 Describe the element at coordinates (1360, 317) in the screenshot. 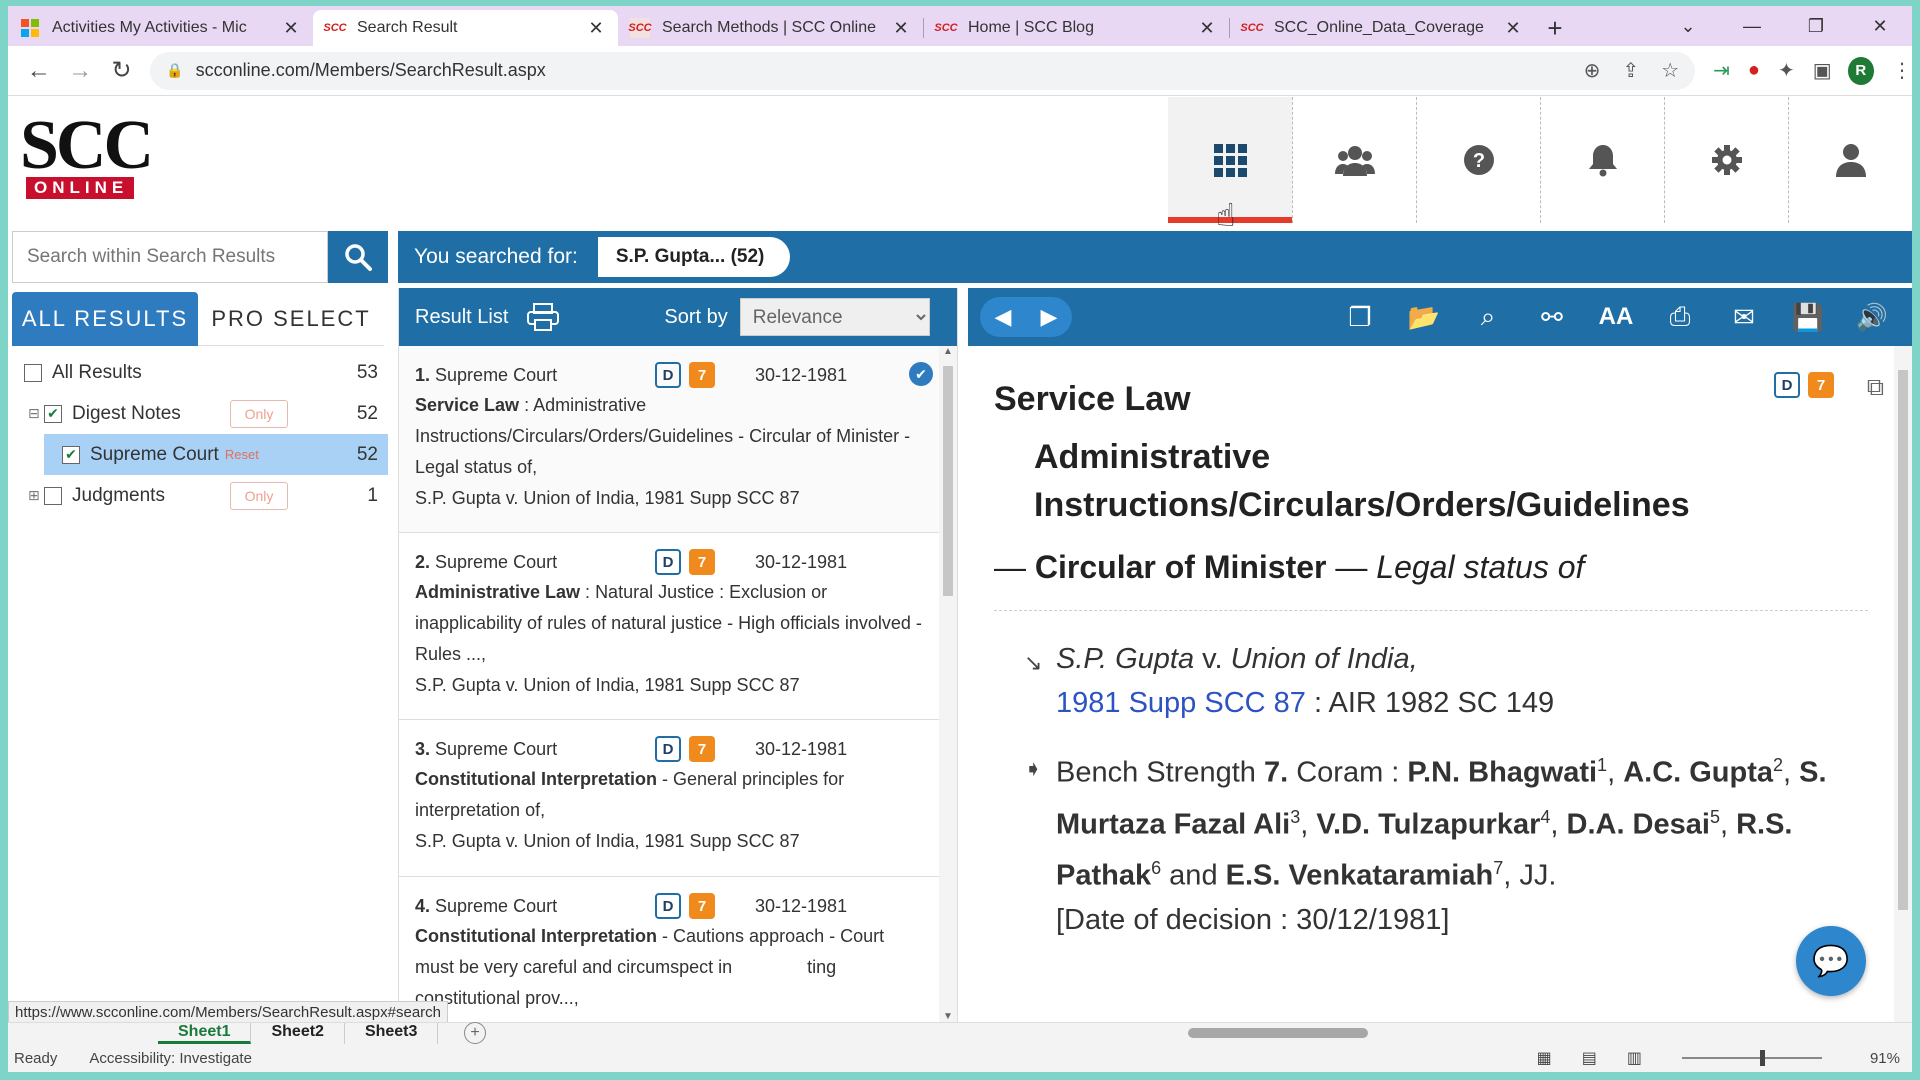

I see `copy-icon: ❐` at that location.